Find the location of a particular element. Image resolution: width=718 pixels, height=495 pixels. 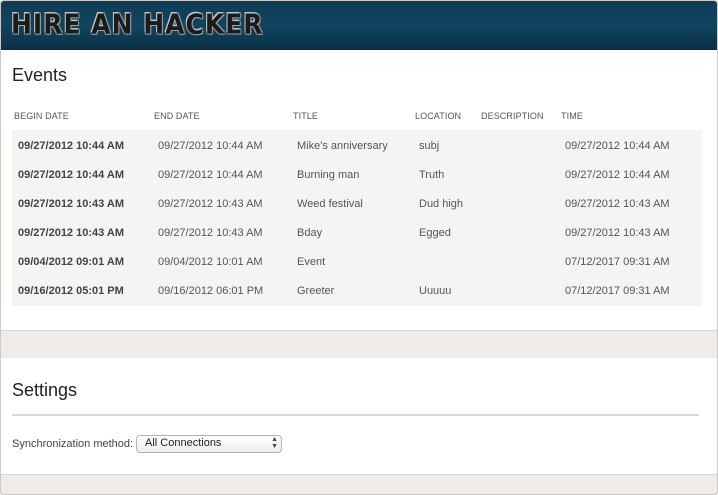

cell-location: Truth is located at coordinates (432, 175).